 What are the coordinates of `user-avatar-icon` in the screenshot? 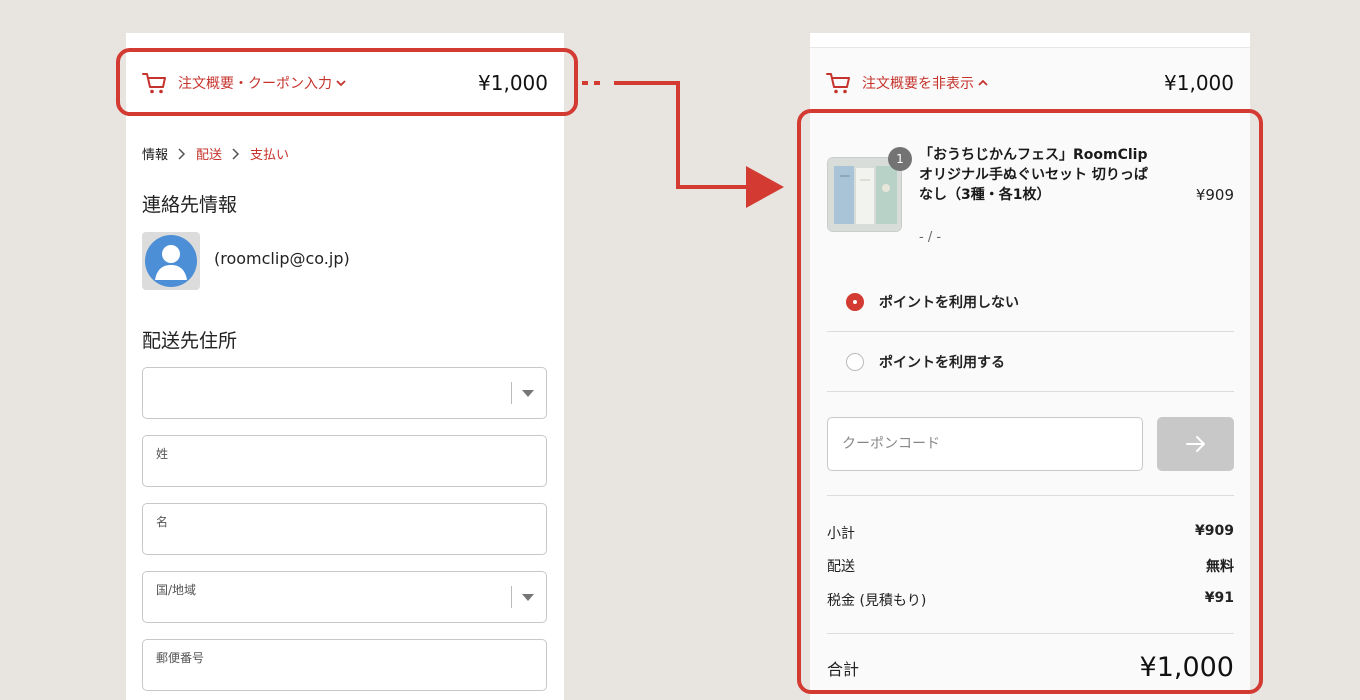 It's located at (171, 261).